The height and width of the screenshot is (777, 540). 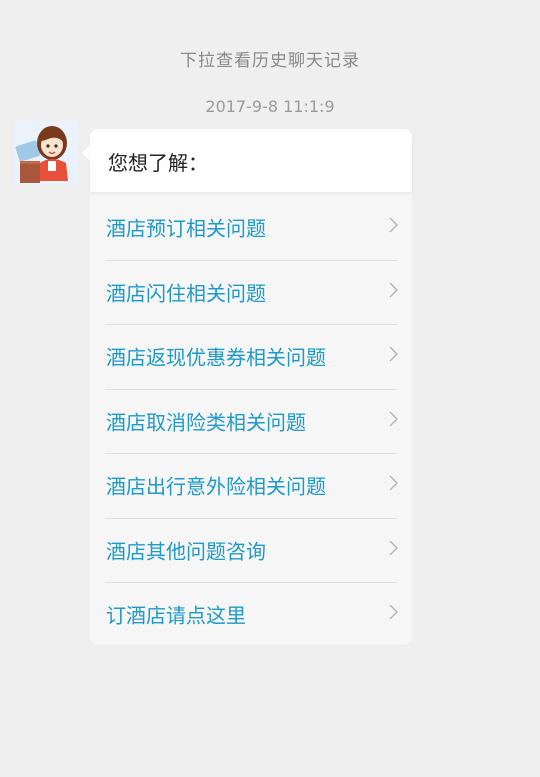 I want to click on menu-item-label: 酒店其他问题咨询, so click(x=186, y=549).